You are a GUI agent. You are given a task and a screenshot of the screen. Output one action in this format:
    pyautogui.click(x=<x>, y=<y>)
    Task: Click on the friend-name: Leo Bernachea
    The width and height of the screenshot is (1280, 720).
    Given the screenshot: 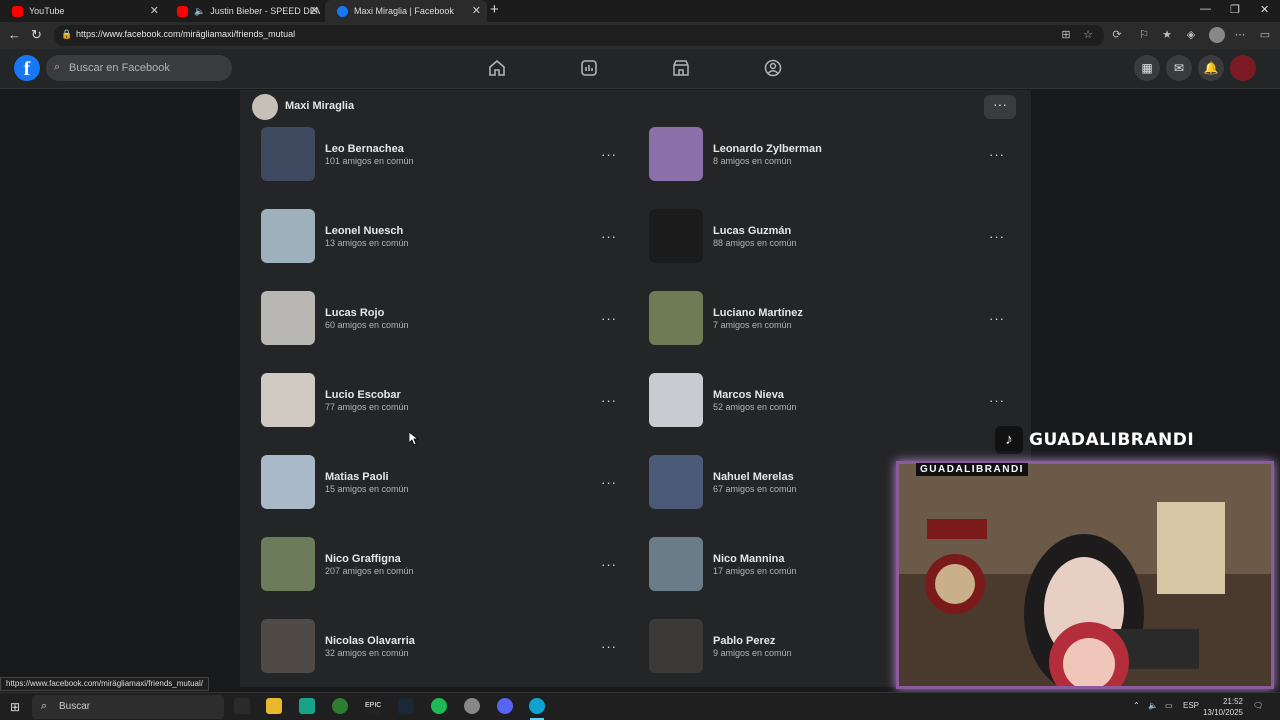 What is the action you would take?
    pyautogui.click(x=364, y=149)
    